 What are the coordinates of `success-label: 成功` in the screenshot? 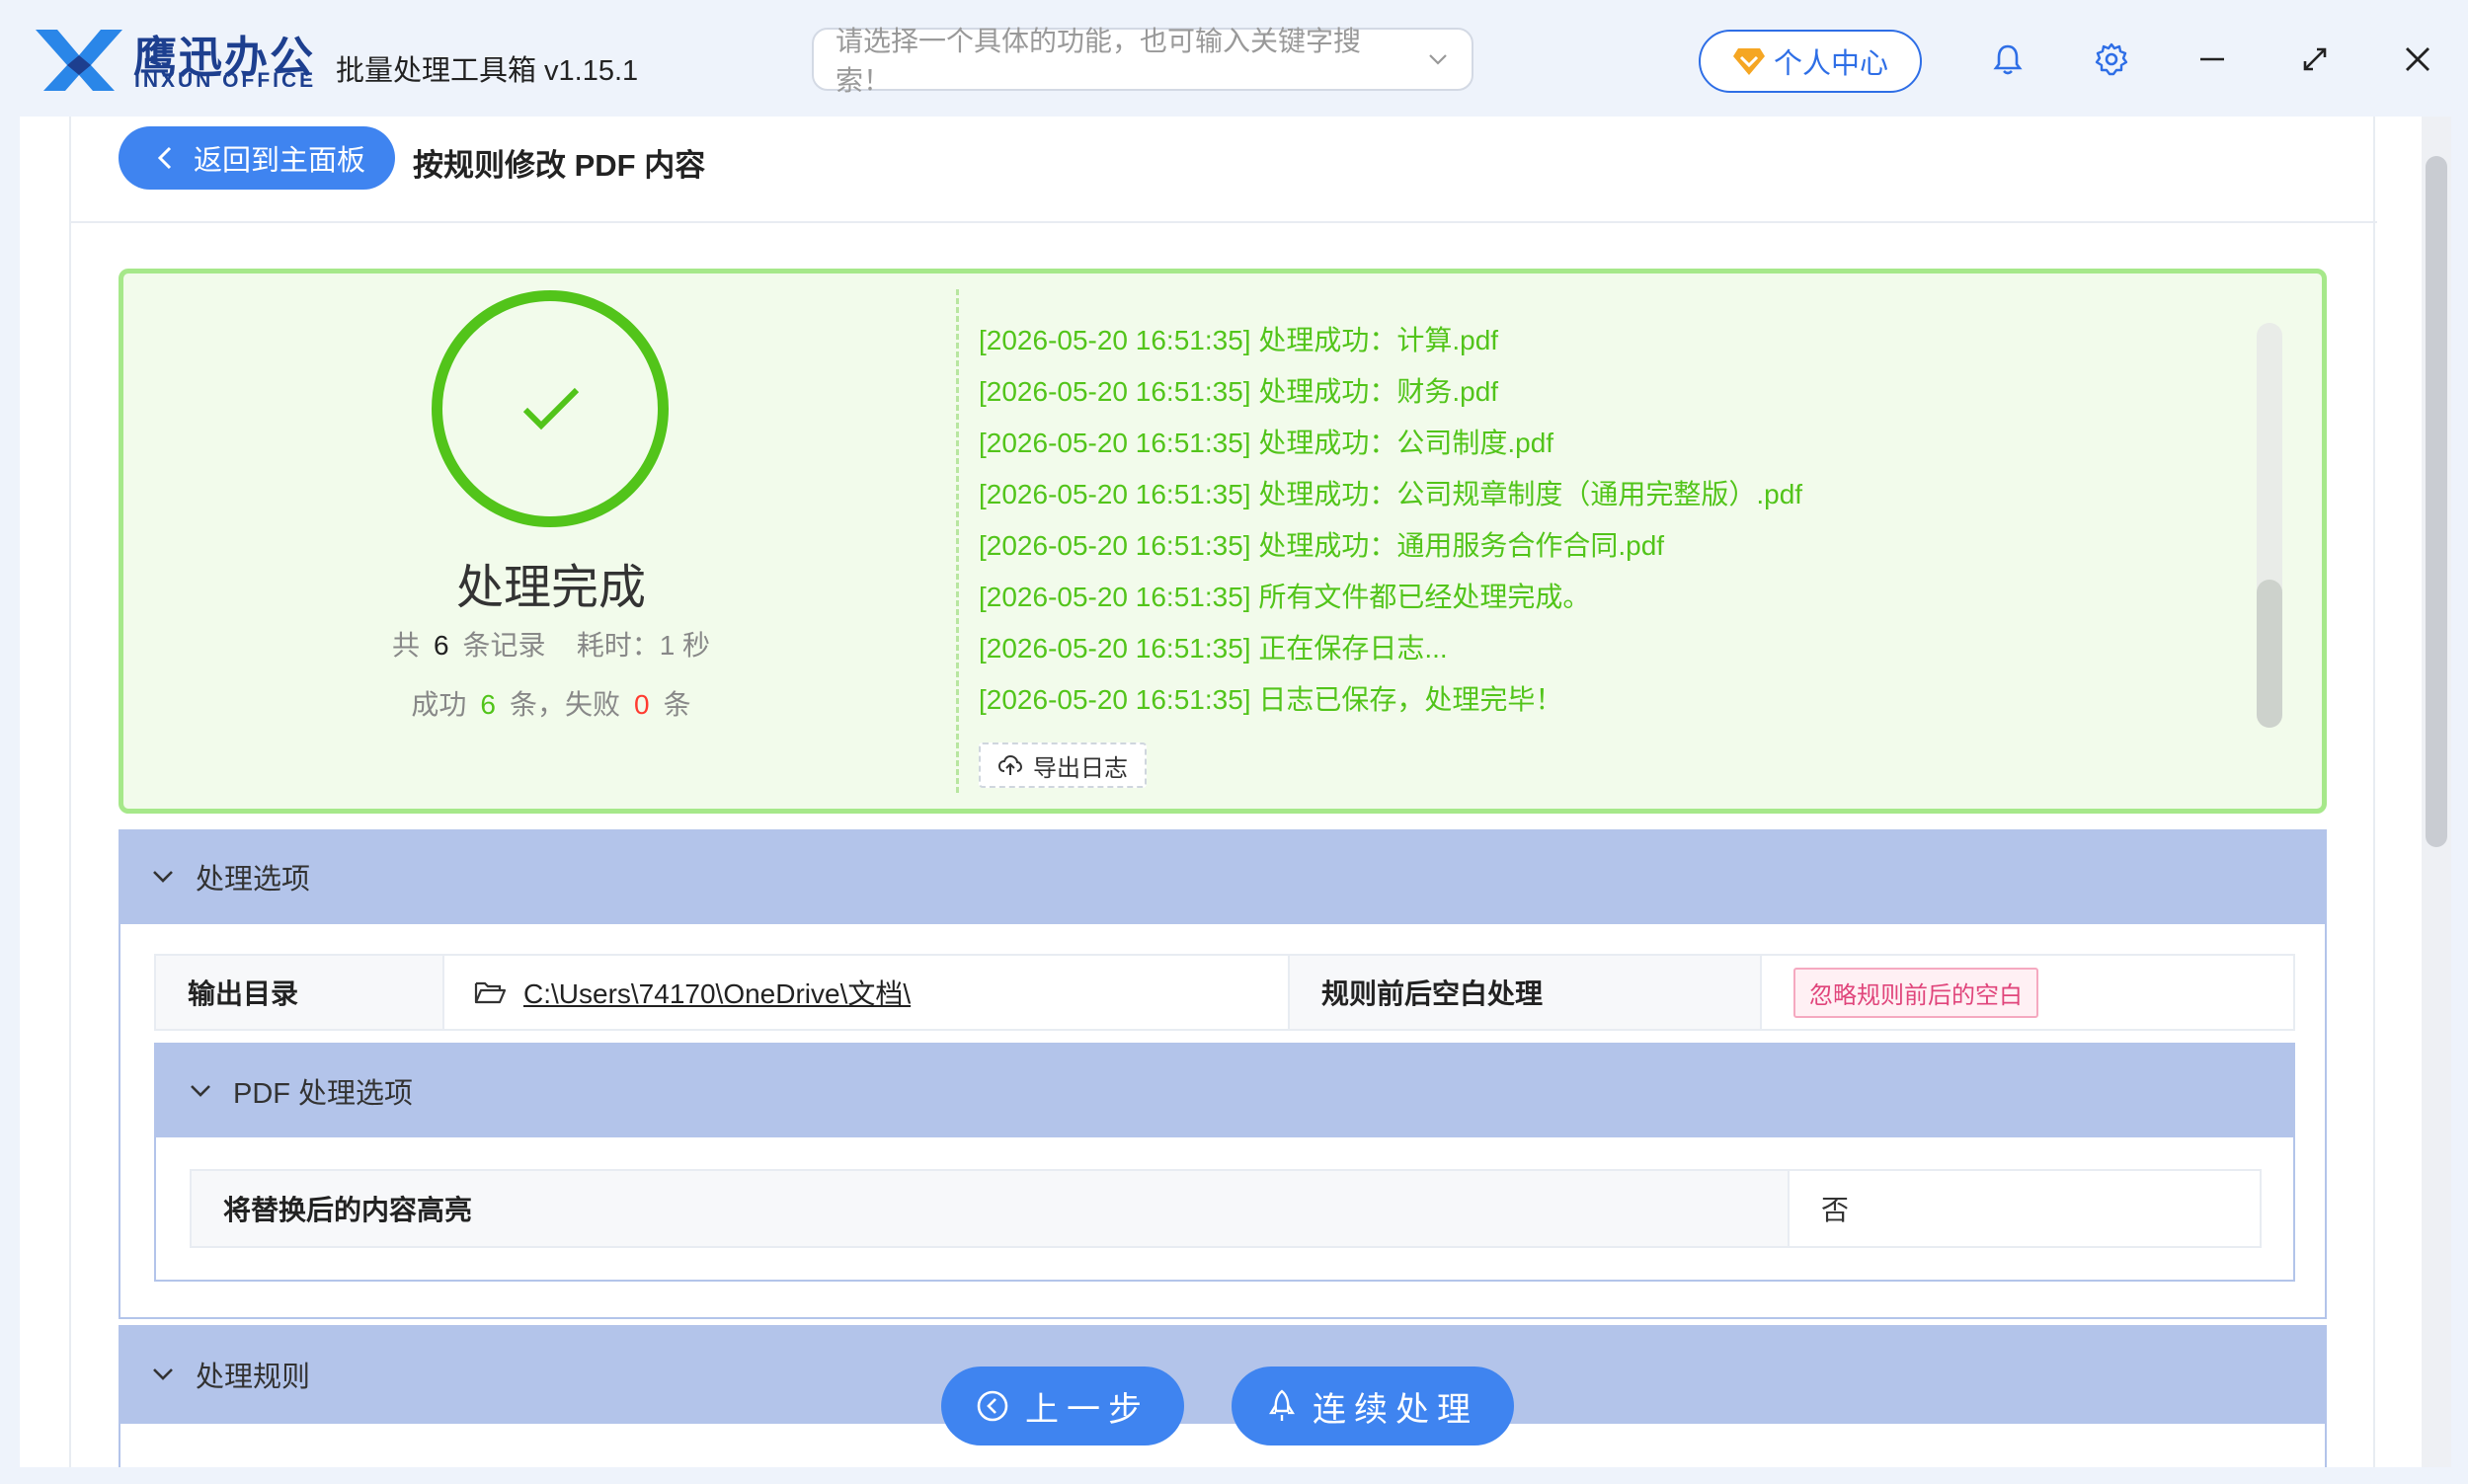 It's located at (439, 704).